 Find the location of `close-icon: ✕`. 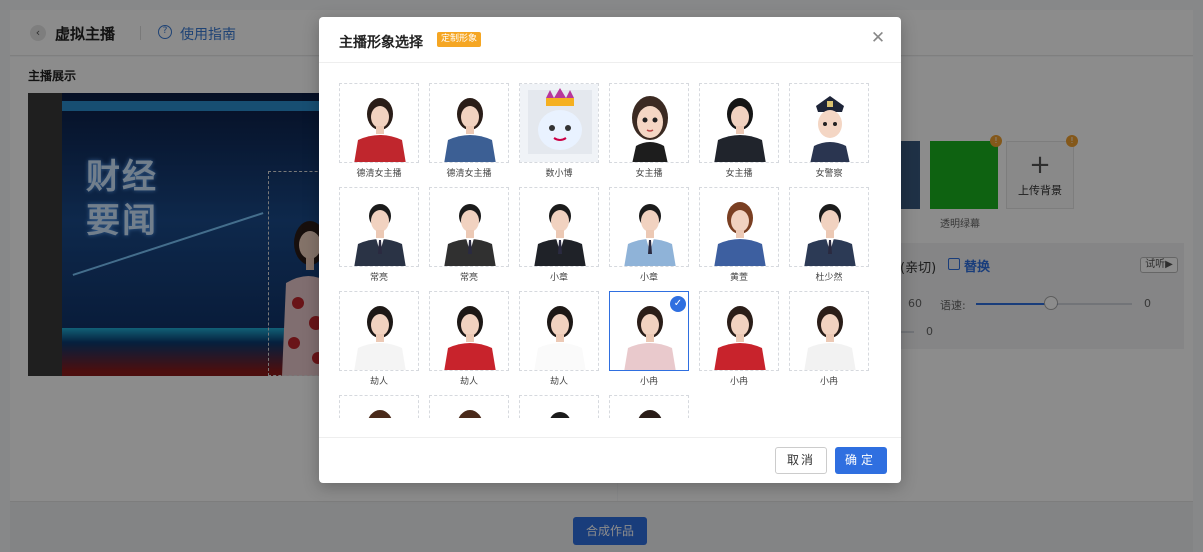

close-icon: ✕ is located at coordinates (878, 38).